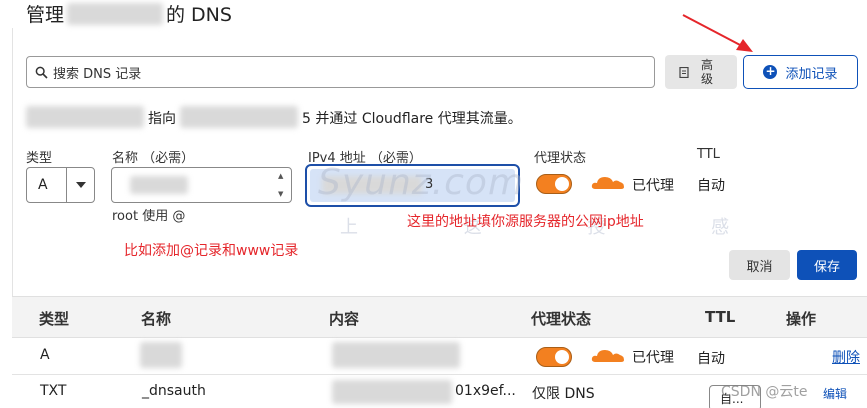 This screenshot has width=867, height=408. I want to click on cancel-button: 取消, so click(759, 265).